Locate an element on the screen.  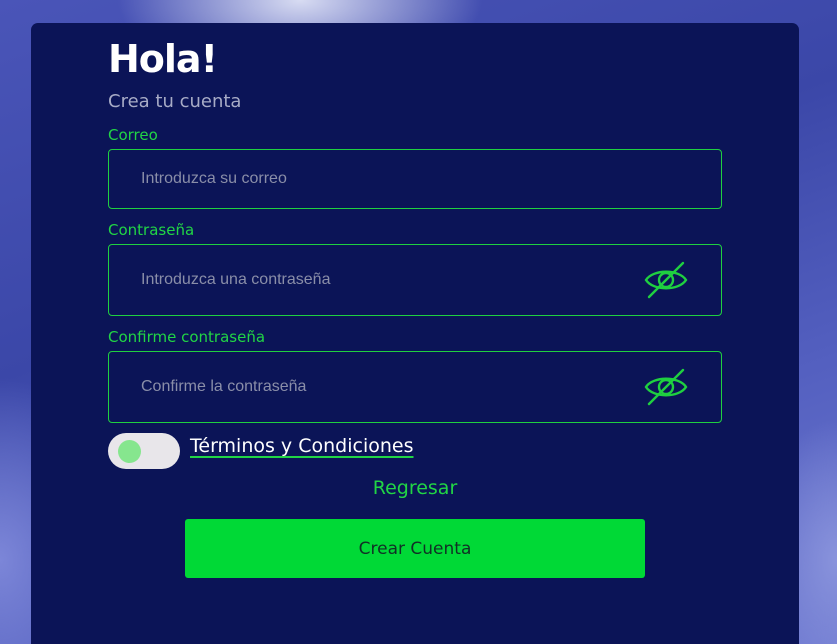
password-input is located at coordinates (381, 280).